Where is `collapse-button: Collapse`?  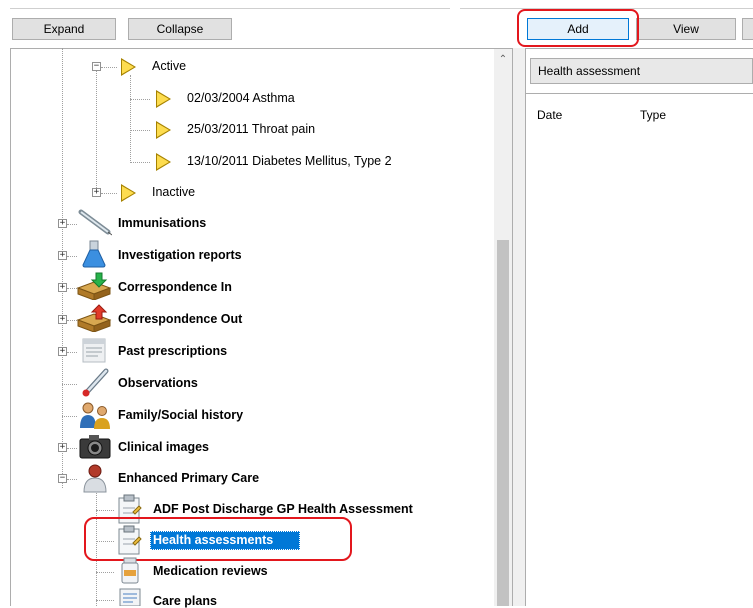
collapse-button: Collapse is located at coordinates (180, 29).